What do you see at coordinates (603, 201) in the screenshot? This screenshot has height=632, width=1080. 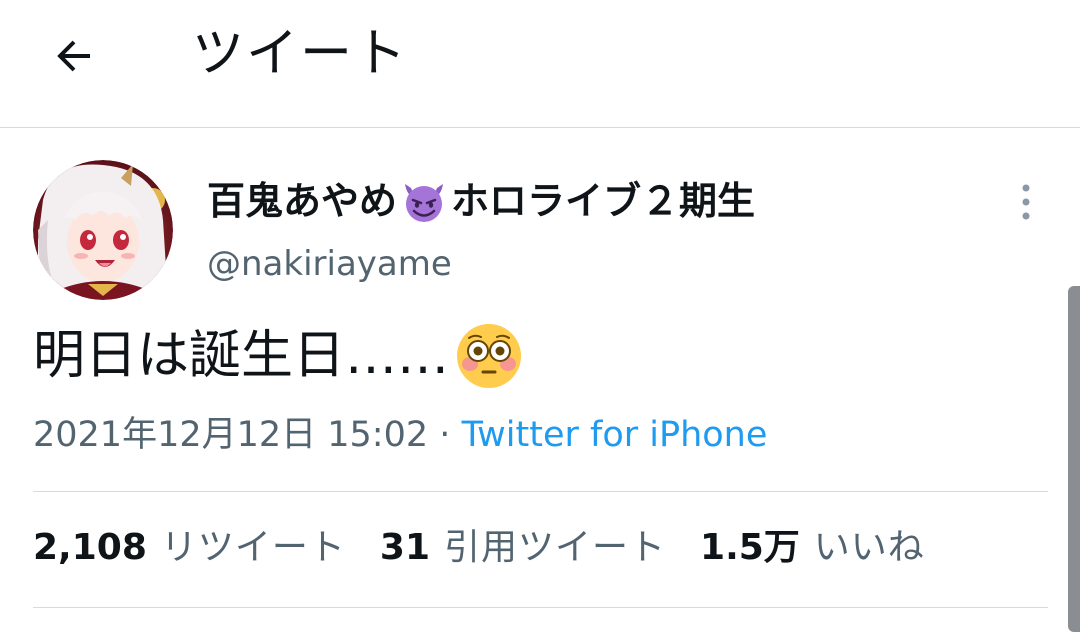 I see `display-name-suffix: ホロライブ２期生` at bounding box center [603, 201].